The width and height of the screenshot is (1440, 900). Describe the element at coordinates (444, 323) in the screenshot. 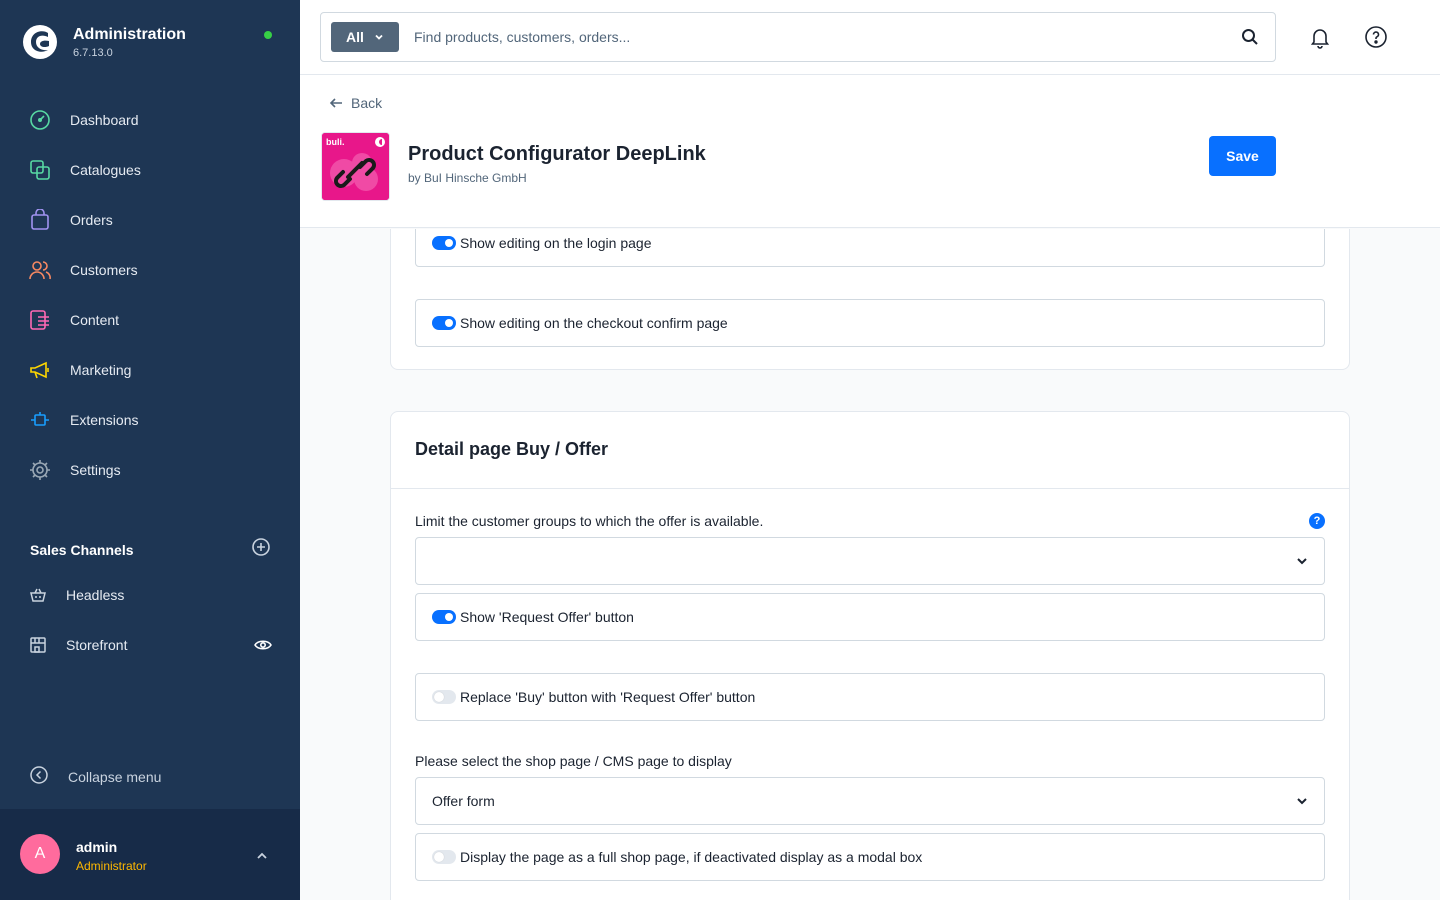

I see `checkout-confirm-editing-toggle` at that location.